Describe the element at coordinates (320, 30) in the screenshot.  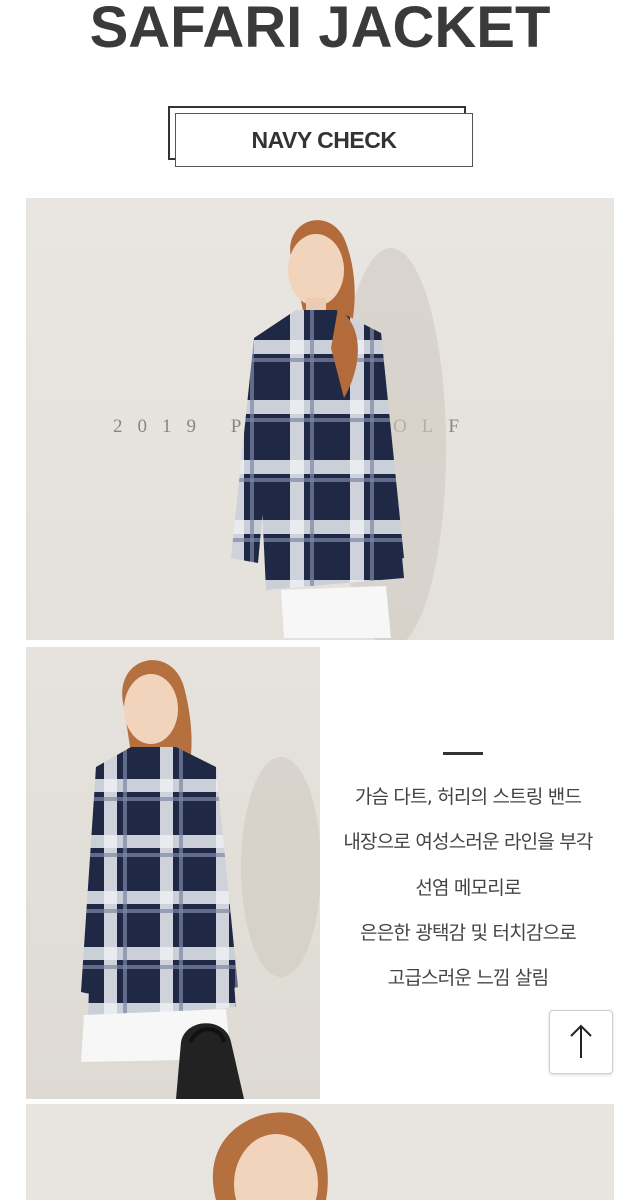
I see `page-title: SAFARI JACKET` at that location.